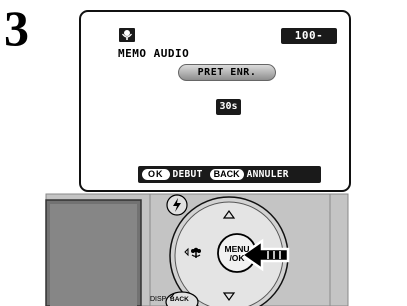  What do you see at coordinates (156, 174) in the screenshot?
I see `ok-key-icon: OK` at bounding box center [156, 174].